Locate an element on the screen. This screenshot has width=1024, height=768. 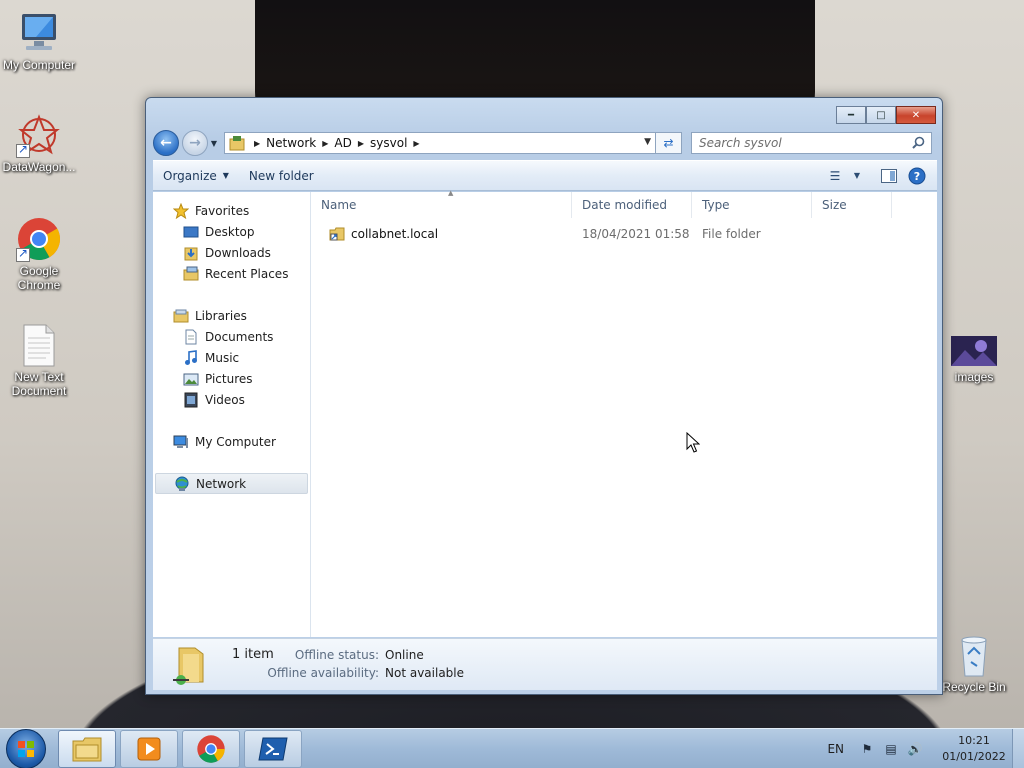
start-orb-icon is located at coordinates (26, 748).